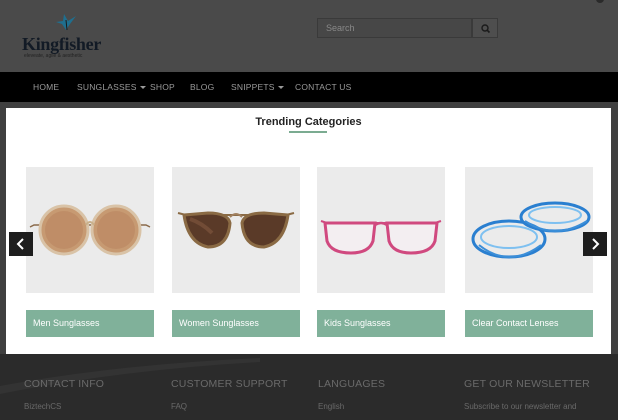 The image size is (618, 420). Describe the element at coordinates (162, 87) in the screenshot. I see `nav-item-shop: SHOP` at that location.